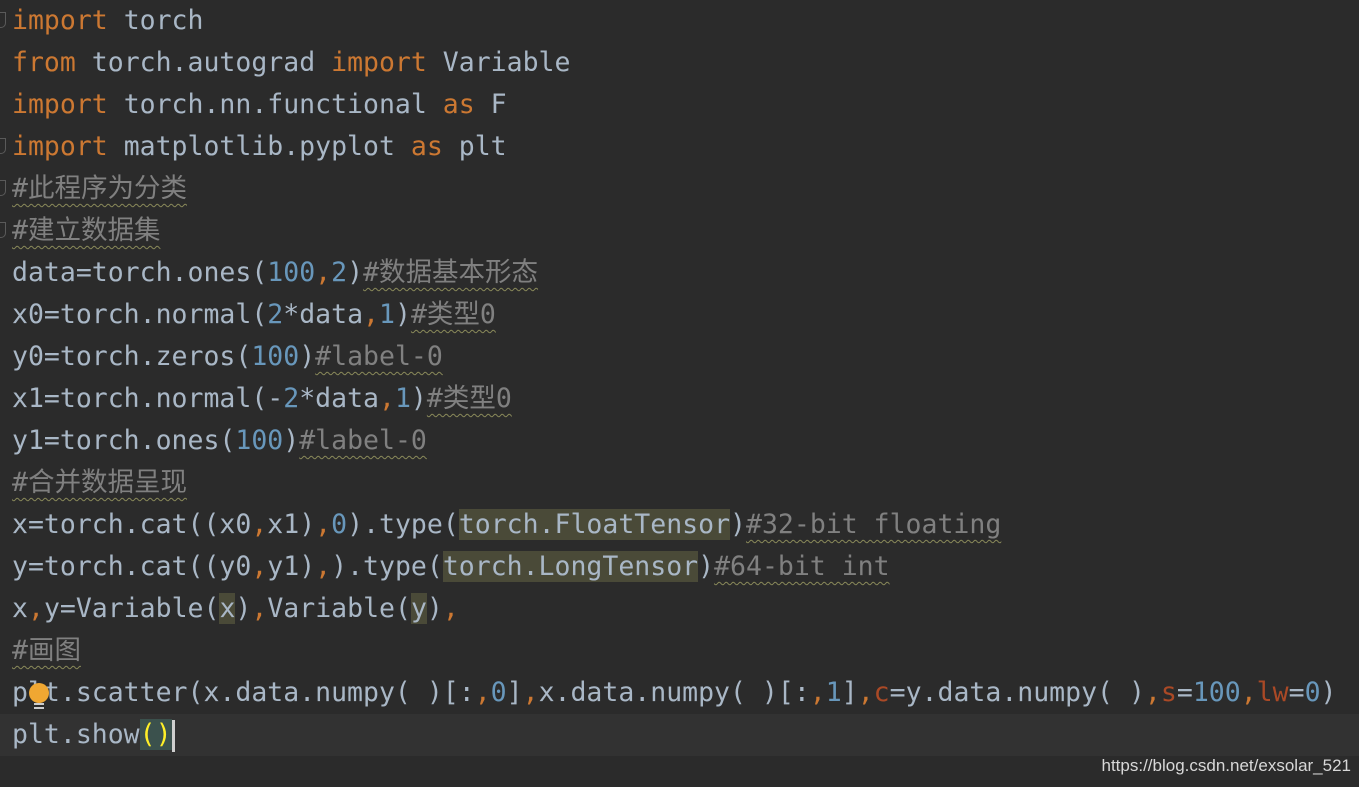 This screenshot has height=787, width=1359. Describe the element at coordinates (99, 188) in the screenshot. I see `code-token: #此程序为分类` at that location.